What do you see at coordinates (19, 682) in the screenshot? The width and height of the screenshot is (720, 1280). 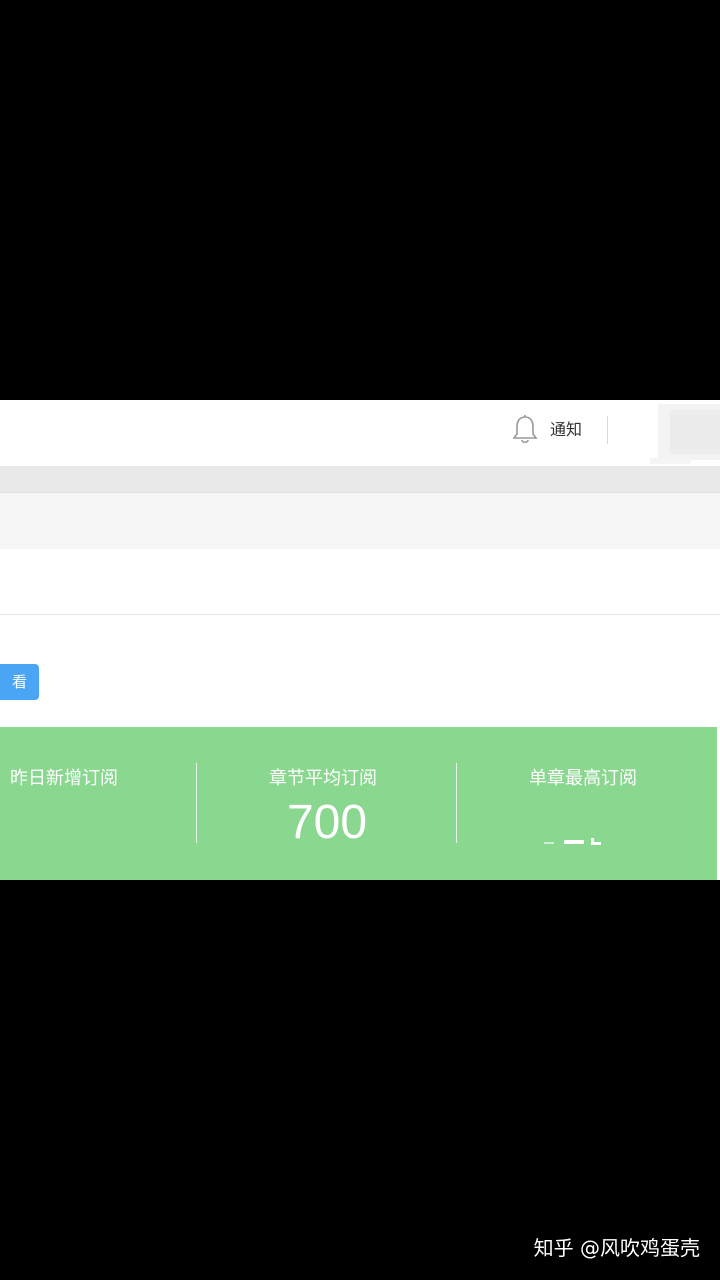 I see `view-button: 看` at bounding box center [19, 682].